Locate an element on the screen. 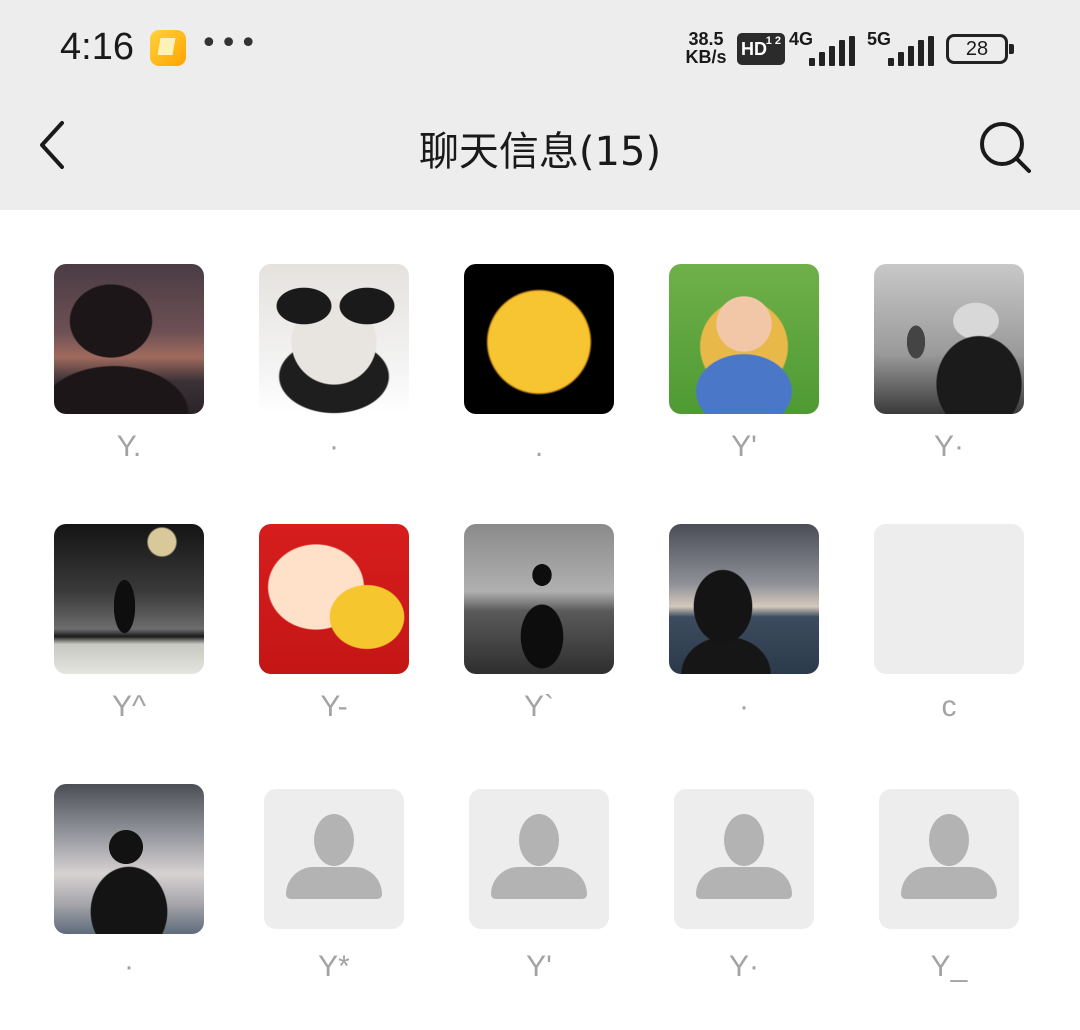  notes-app-icon is located at coordinates (168, 48).